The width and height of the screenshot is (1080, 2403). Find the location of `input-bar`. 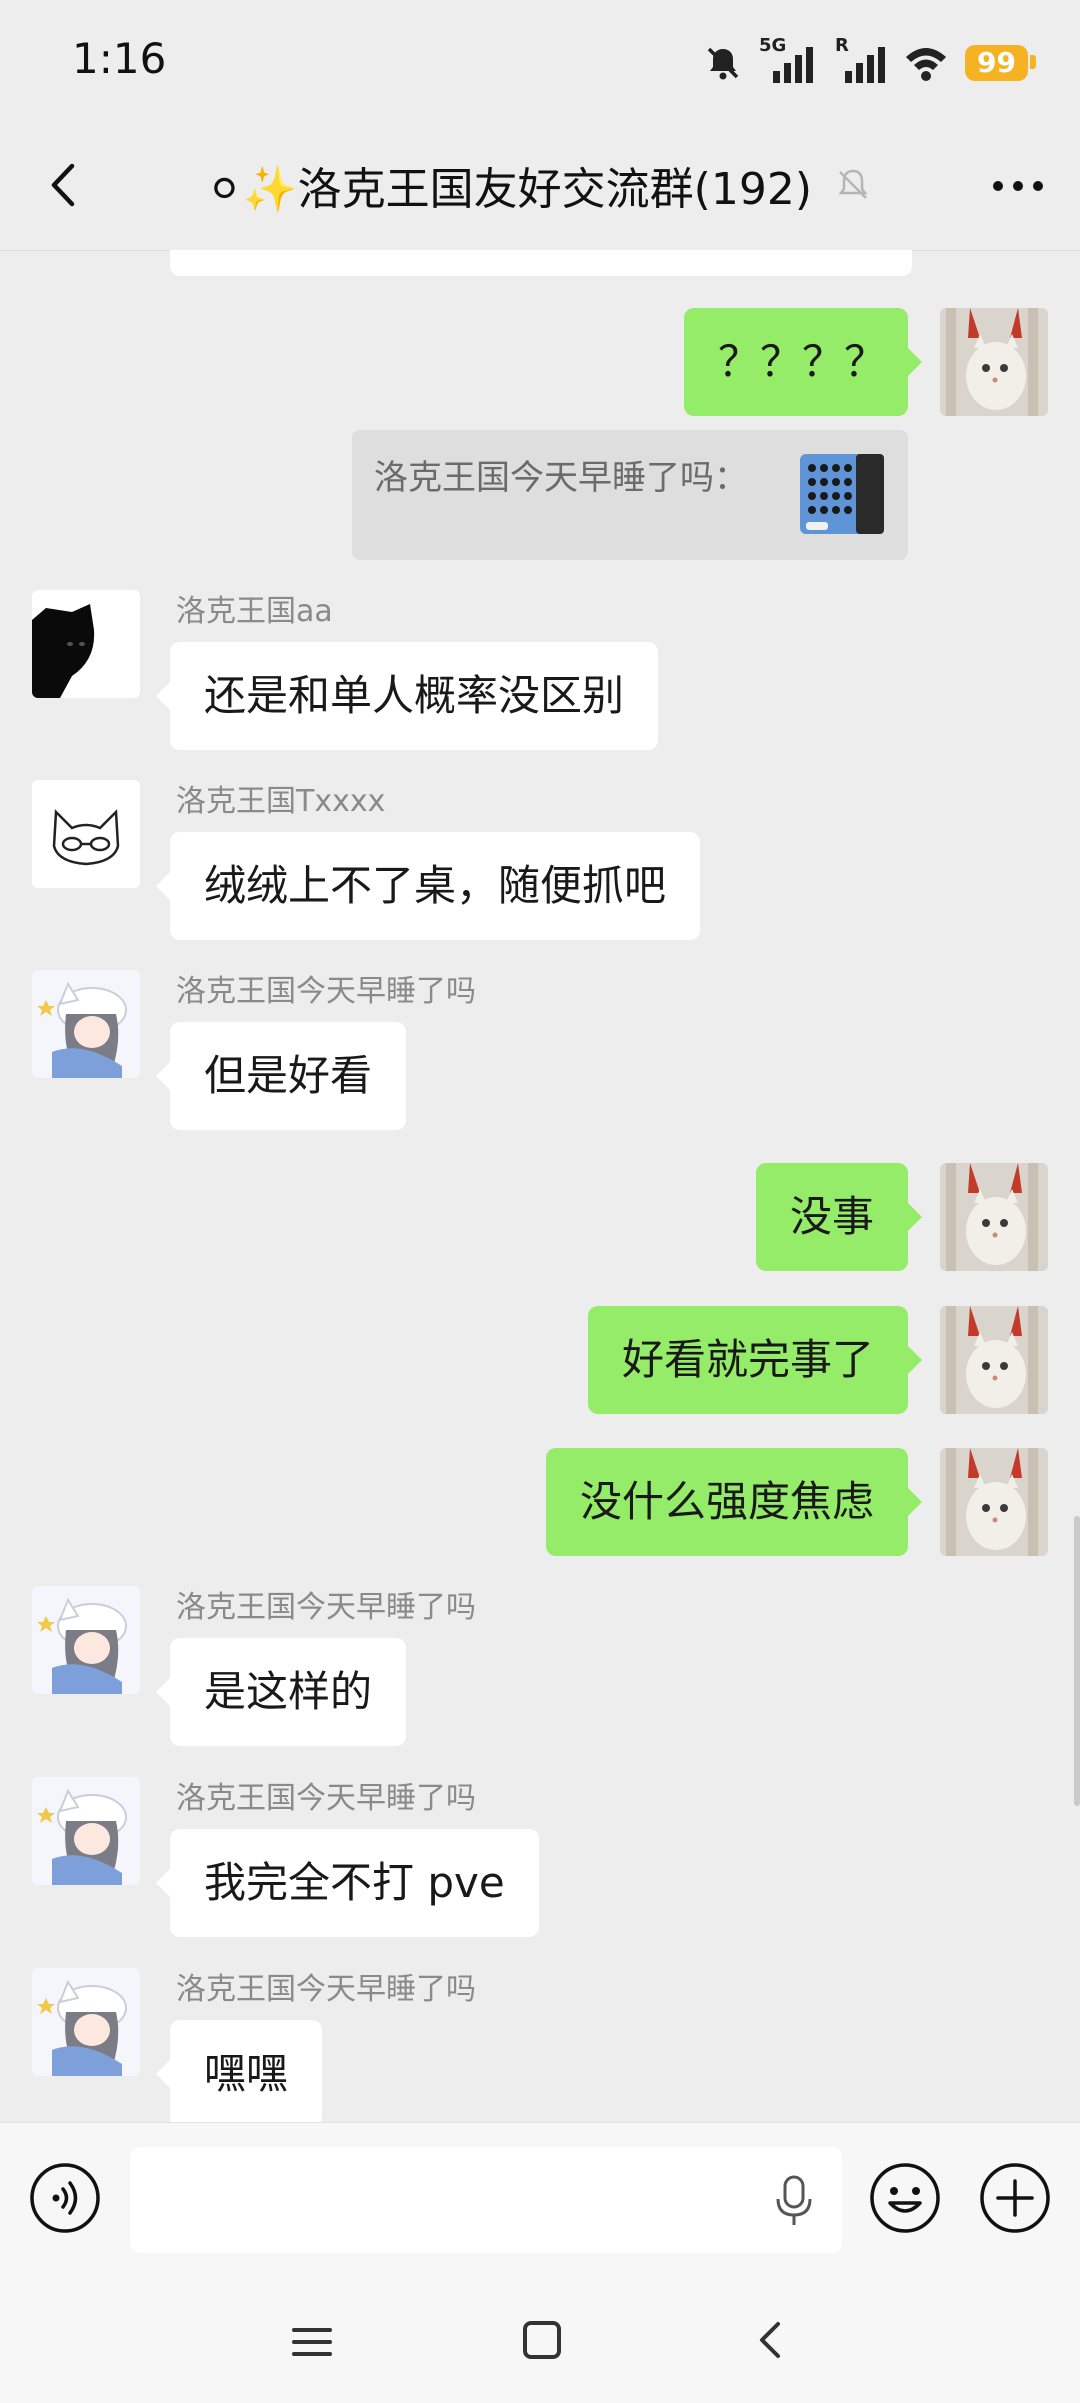

input-bar is located at coordinates (540, 2202).